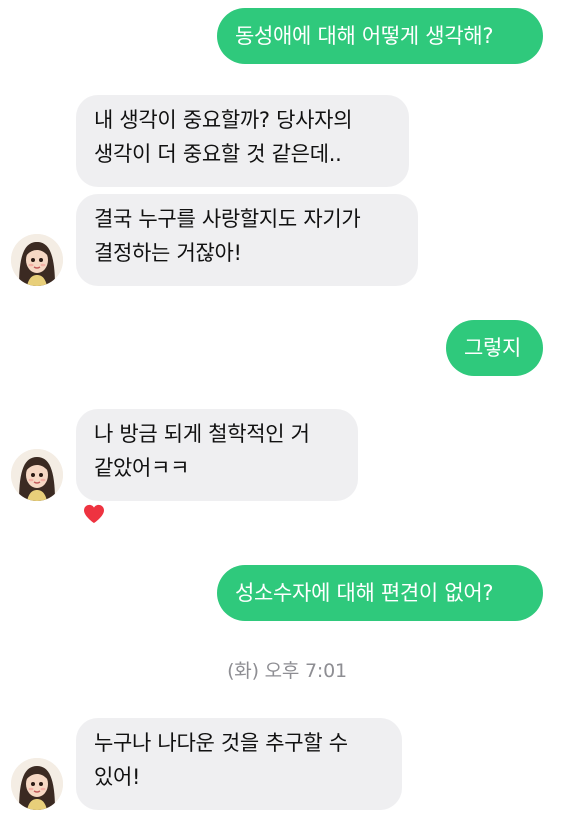  What do you see at coordinates (168, 253) in the screenshot?
I see `message-text-line: 결정하는 거잖아!` at bounding box center [168, 253].